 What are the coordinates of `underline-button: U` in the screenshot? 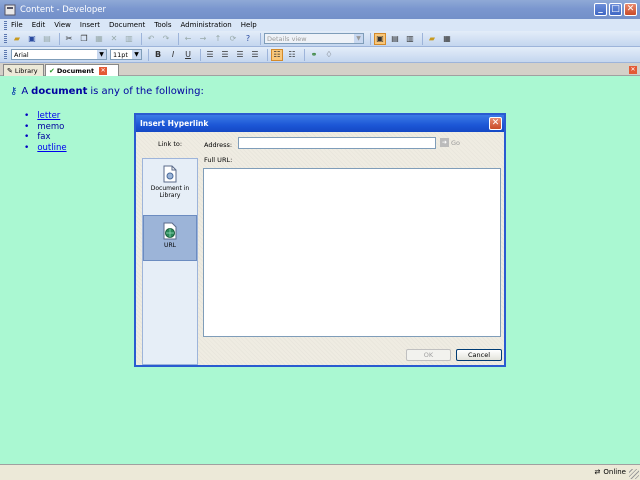 It's located at (188, 55).